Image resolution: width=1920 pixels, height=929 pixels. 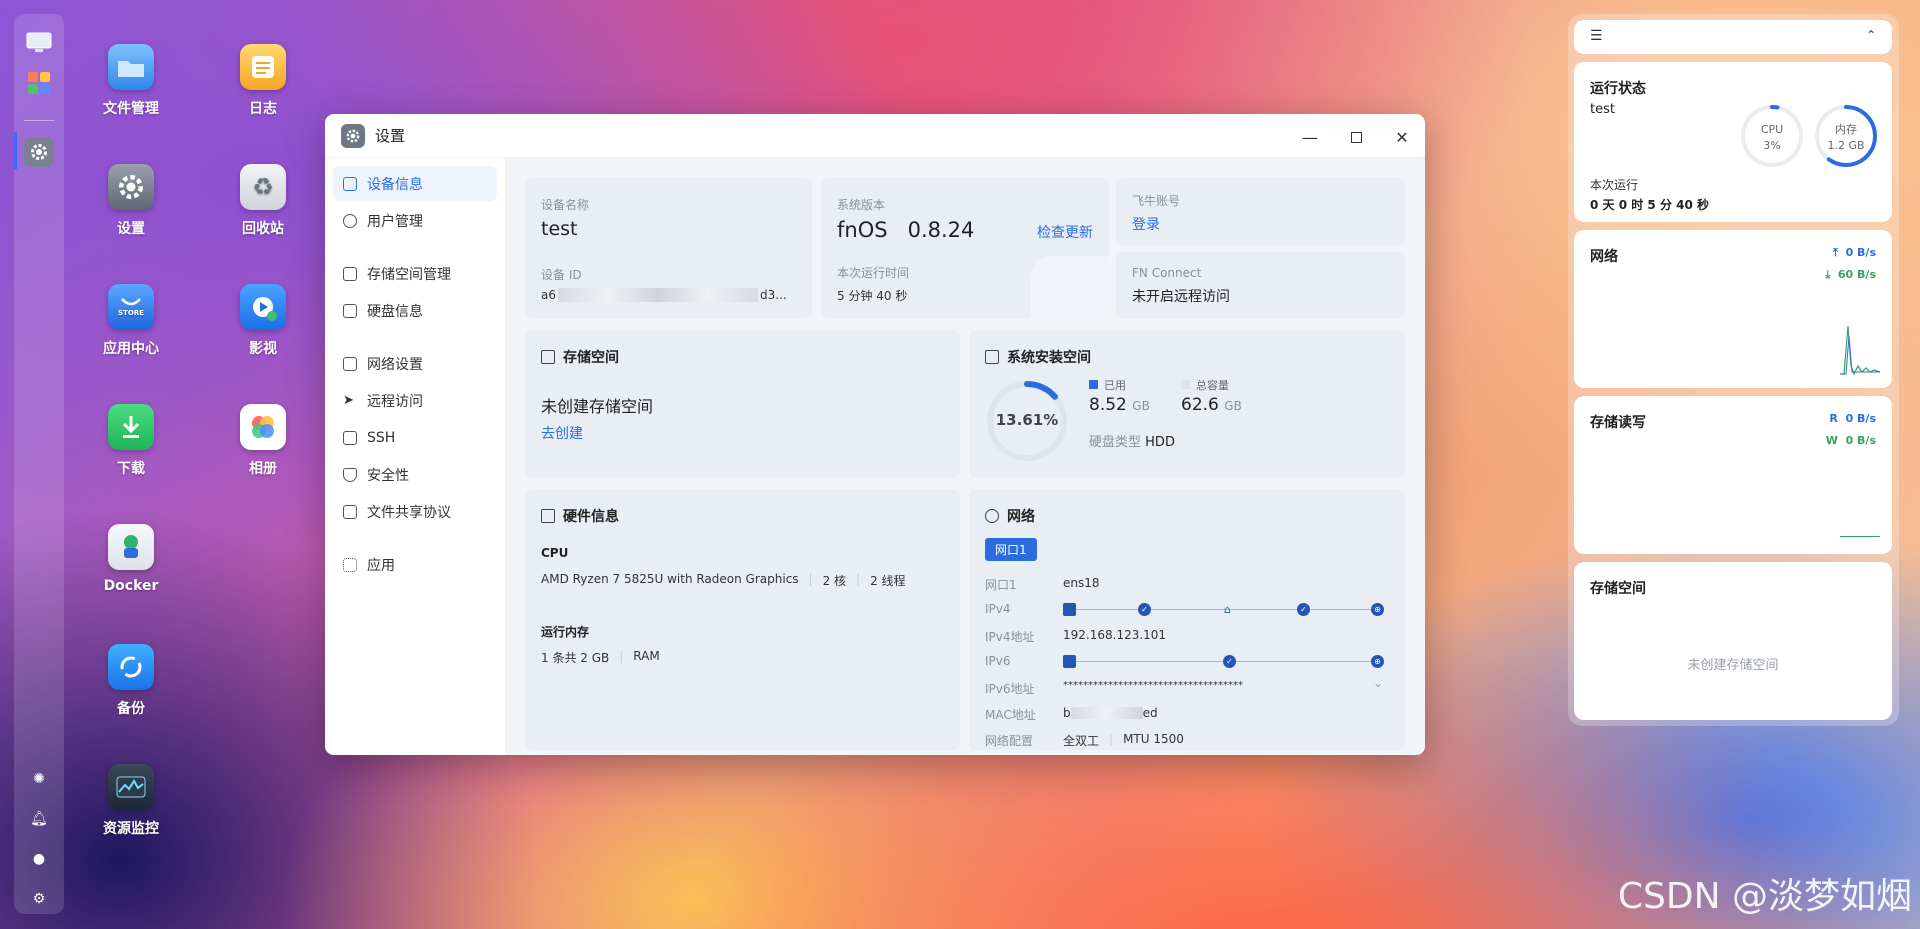 I want to click on nav-network: 网络设置, so click(x=415, y=363).